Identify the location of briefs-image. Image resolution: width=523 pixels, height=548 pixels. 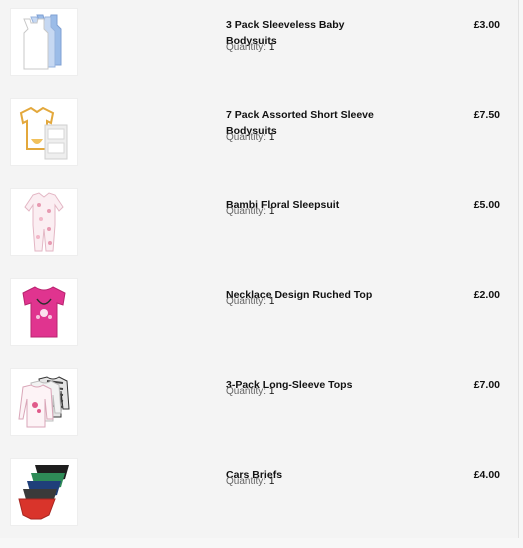
(44, 492).